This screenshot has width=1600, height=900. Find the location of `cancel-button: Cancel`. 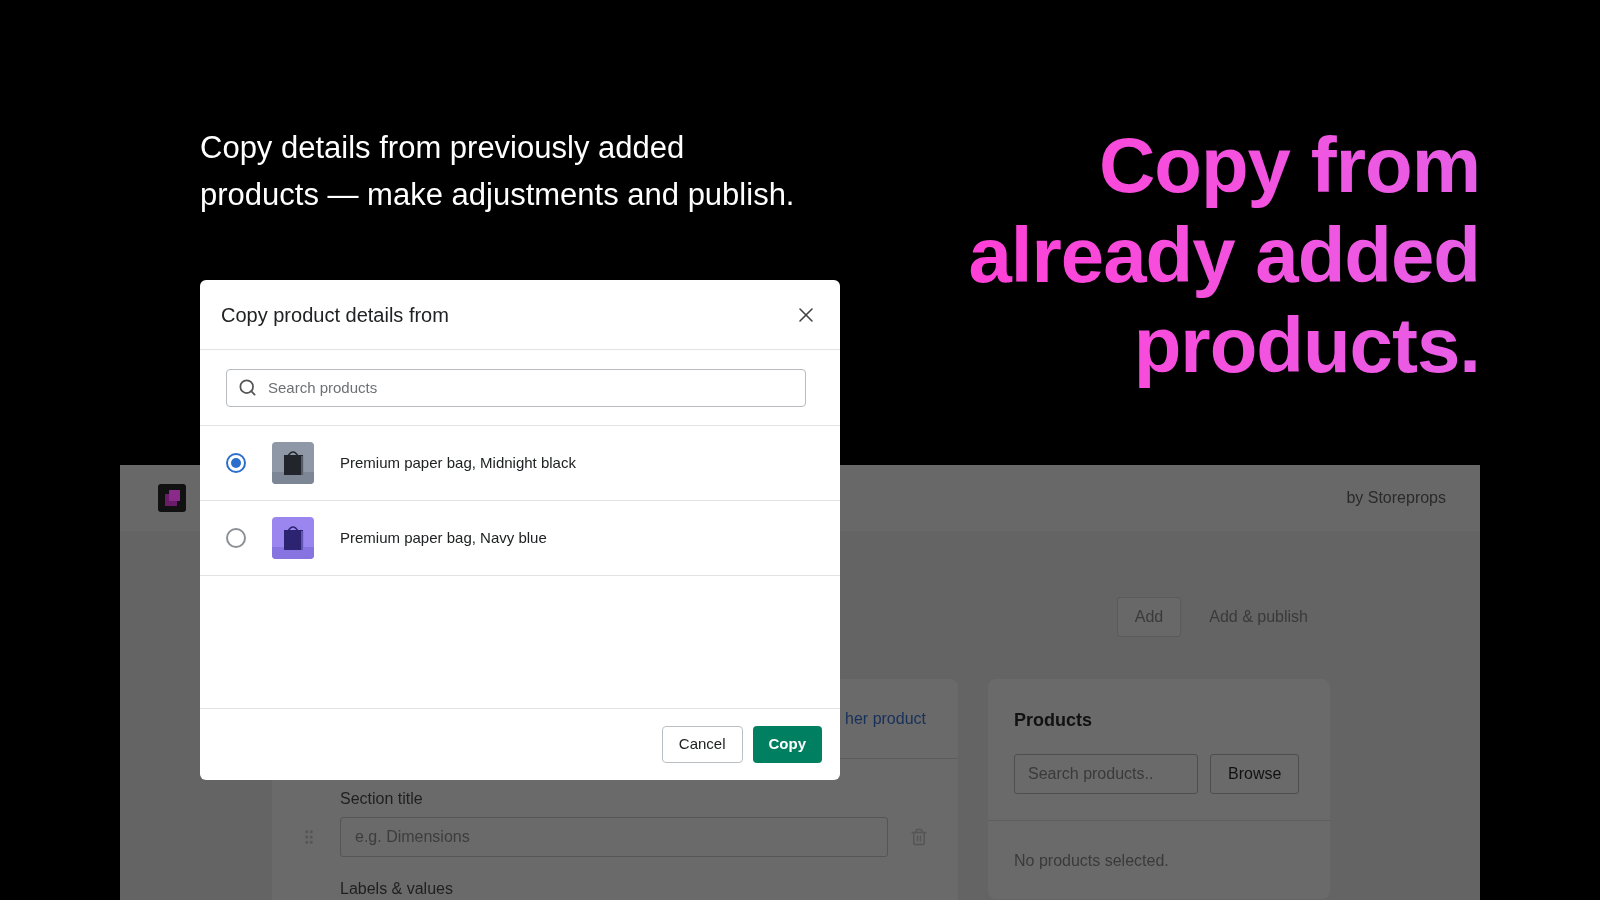

cancel-button: Cancel is located at coordinates (702, 744).